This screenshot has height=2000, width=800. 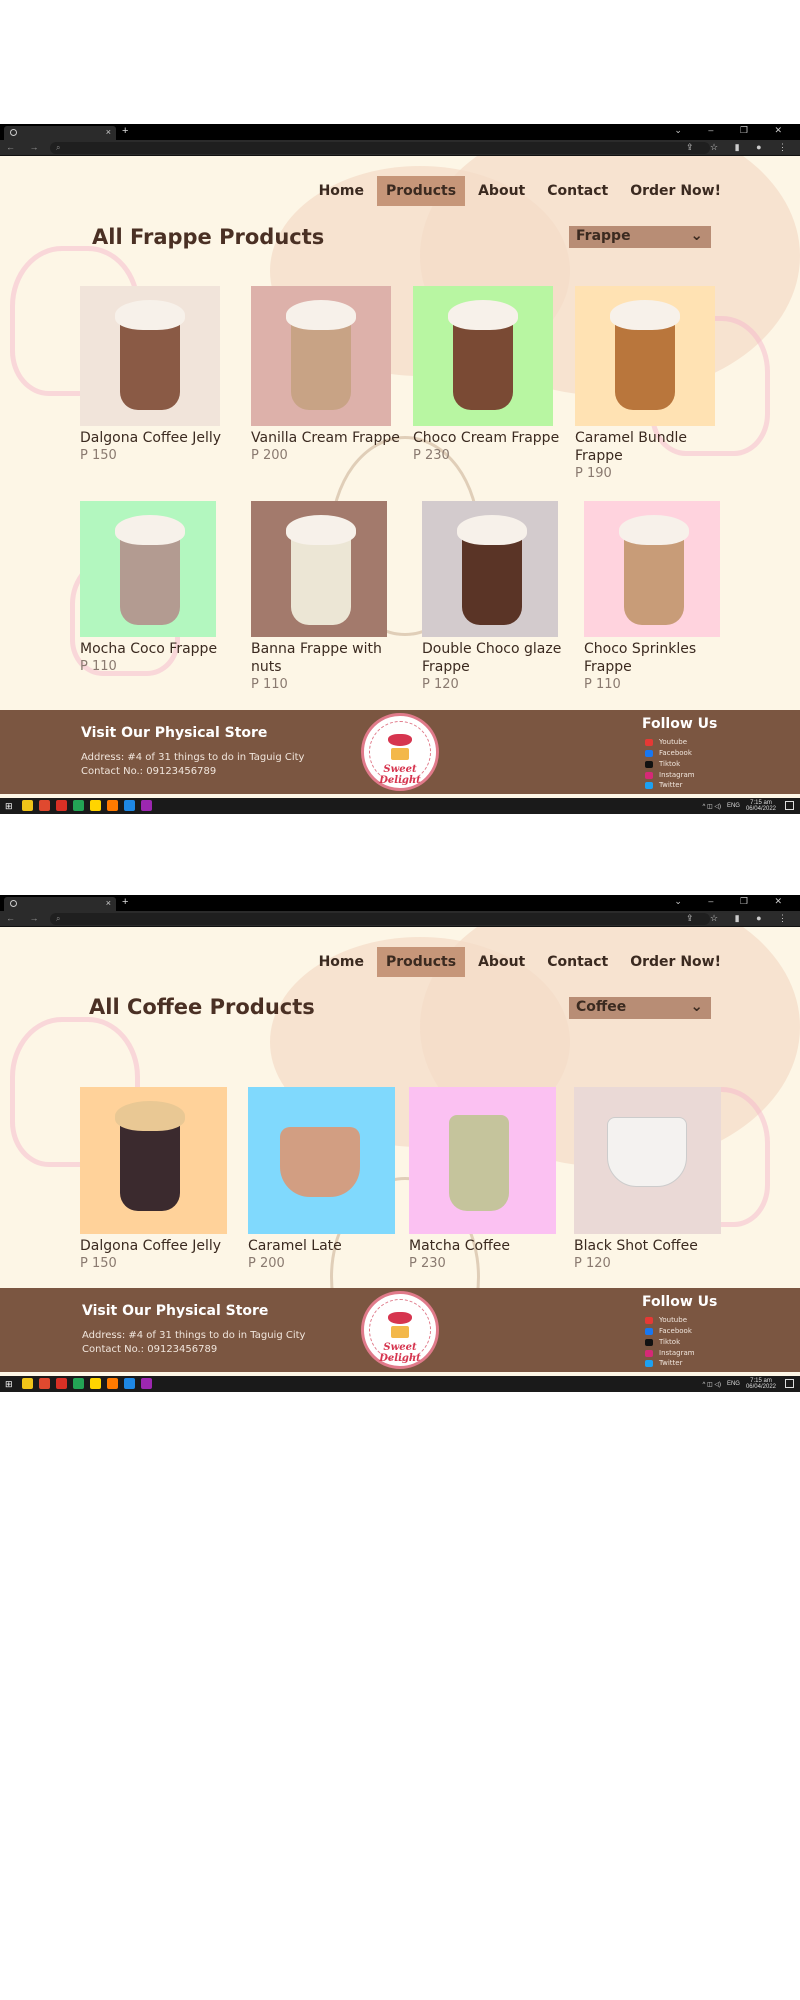 I want to click on product-card: Vanilla Cream Frappe P 200, so click(x=326, y=374).